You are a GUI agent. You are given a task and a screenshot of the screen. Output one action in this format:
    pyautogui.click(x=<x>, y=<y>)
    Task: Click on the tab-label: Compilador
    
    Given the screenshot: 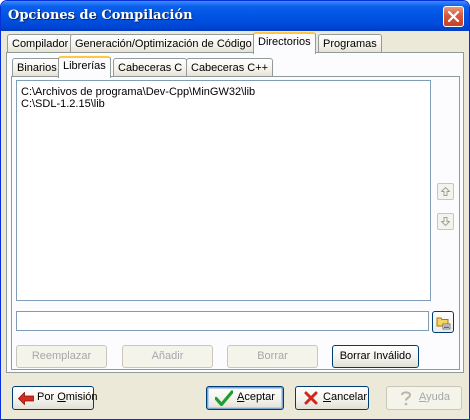 What is the action you would take?
    pyautogui.click(x=40, y=44)
    